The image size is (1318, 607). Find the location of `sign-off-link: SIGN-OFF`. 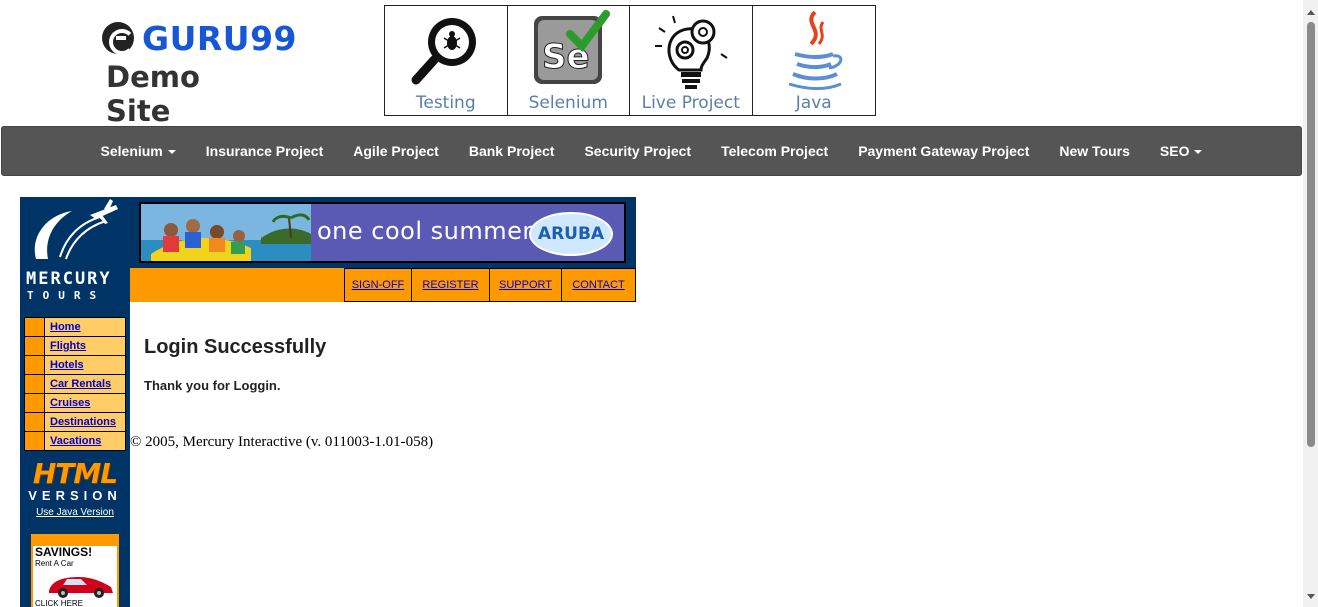

sign-off-link: SIGN-OFF is located at coordinates (378, 285).